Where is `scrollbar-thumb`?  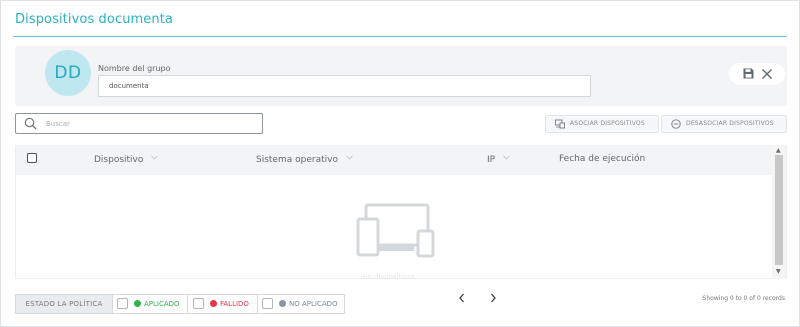
scrollbar-thumb is located at coordinates (779, 210).